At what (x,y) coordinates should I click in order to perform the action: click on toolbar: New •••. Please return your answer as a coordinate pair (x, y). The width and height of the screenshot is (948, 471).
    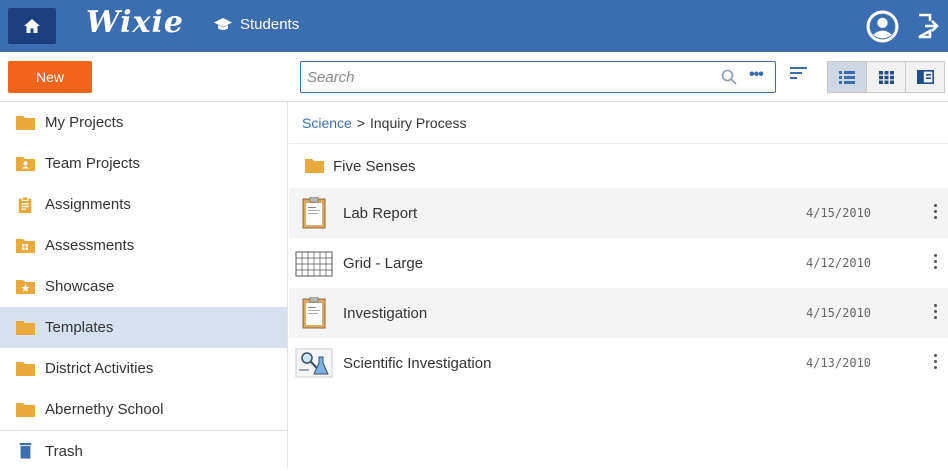
    Looking at the image, I should click on (474, 77).